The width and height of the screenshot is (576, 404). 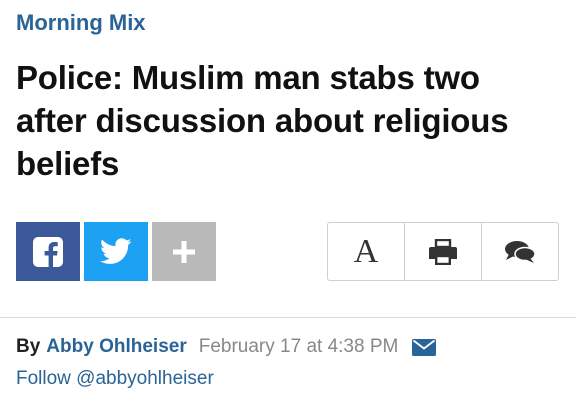 I want to click on more-share-button, so click(x=184, y=251).